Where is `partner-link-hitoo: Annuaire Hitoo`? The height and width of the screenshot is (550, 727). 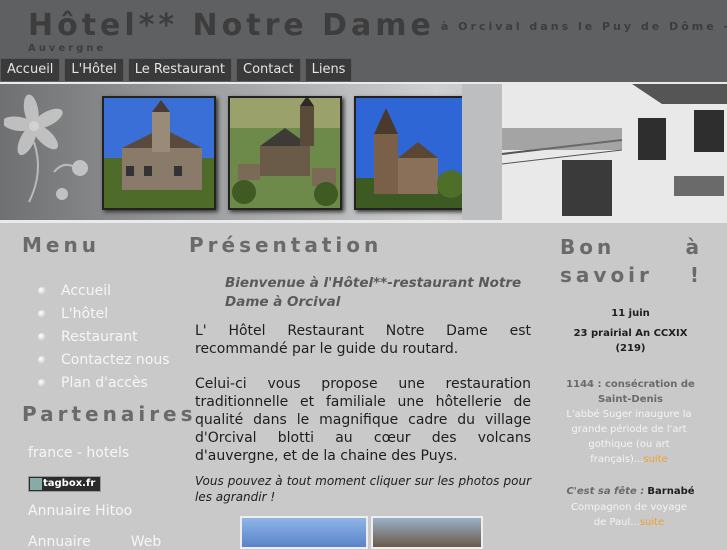 partner-link-hitoo: Annuaire Hitoo is located at coordinates (80, 511).